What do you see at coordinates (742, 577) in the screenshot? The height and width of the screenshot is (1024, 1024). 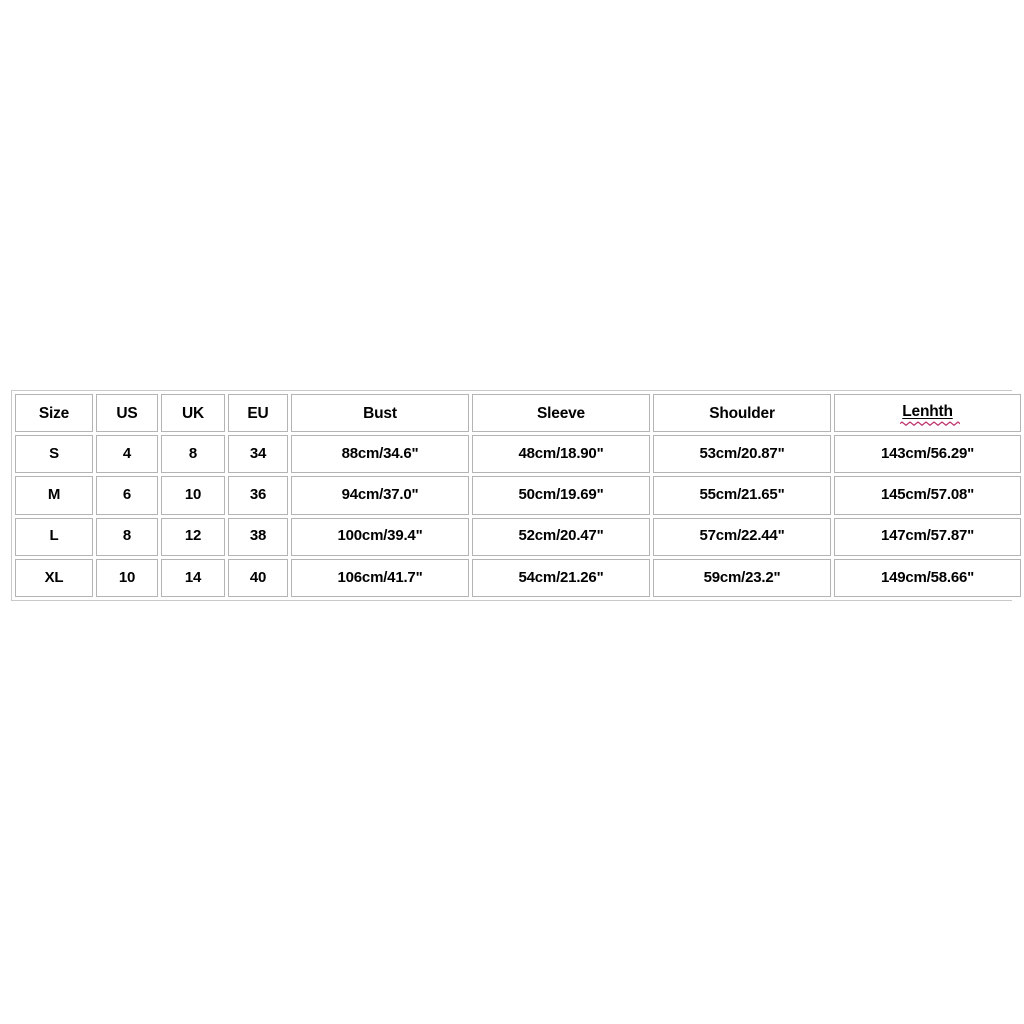 I see `cell-shoulder: 59cm/23.2"` at bounding box center [742, 577].